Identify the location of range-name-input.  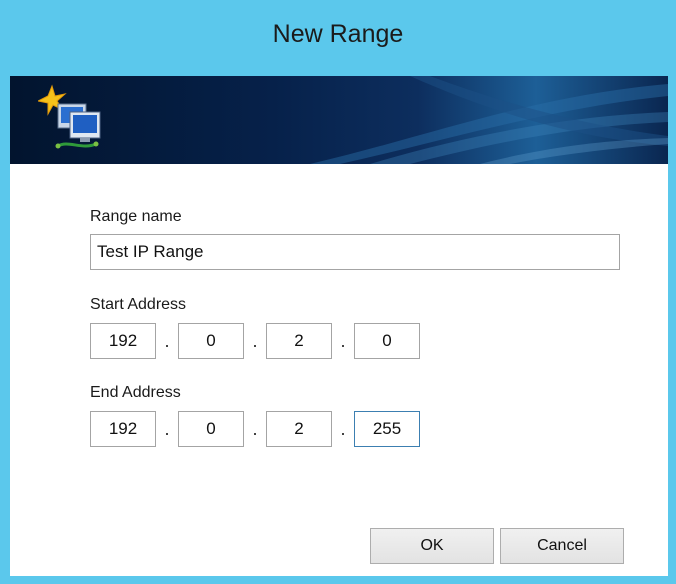
(355, 252).